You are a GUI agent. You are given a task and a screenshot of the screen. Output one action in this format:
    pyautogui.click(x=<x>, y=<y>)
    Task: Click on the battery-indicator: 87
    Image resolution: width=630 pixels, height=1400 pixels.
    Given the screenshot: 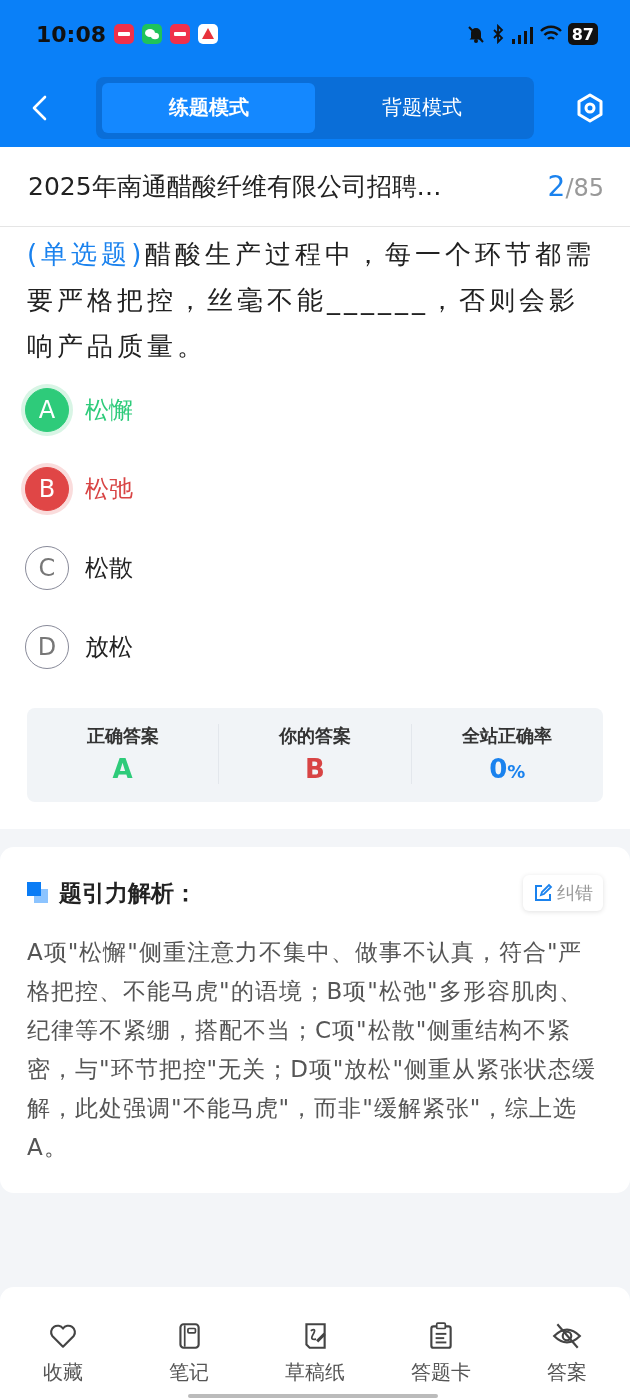 What is the action you would take?
    pyautogui.click(x=582, y=34)
    